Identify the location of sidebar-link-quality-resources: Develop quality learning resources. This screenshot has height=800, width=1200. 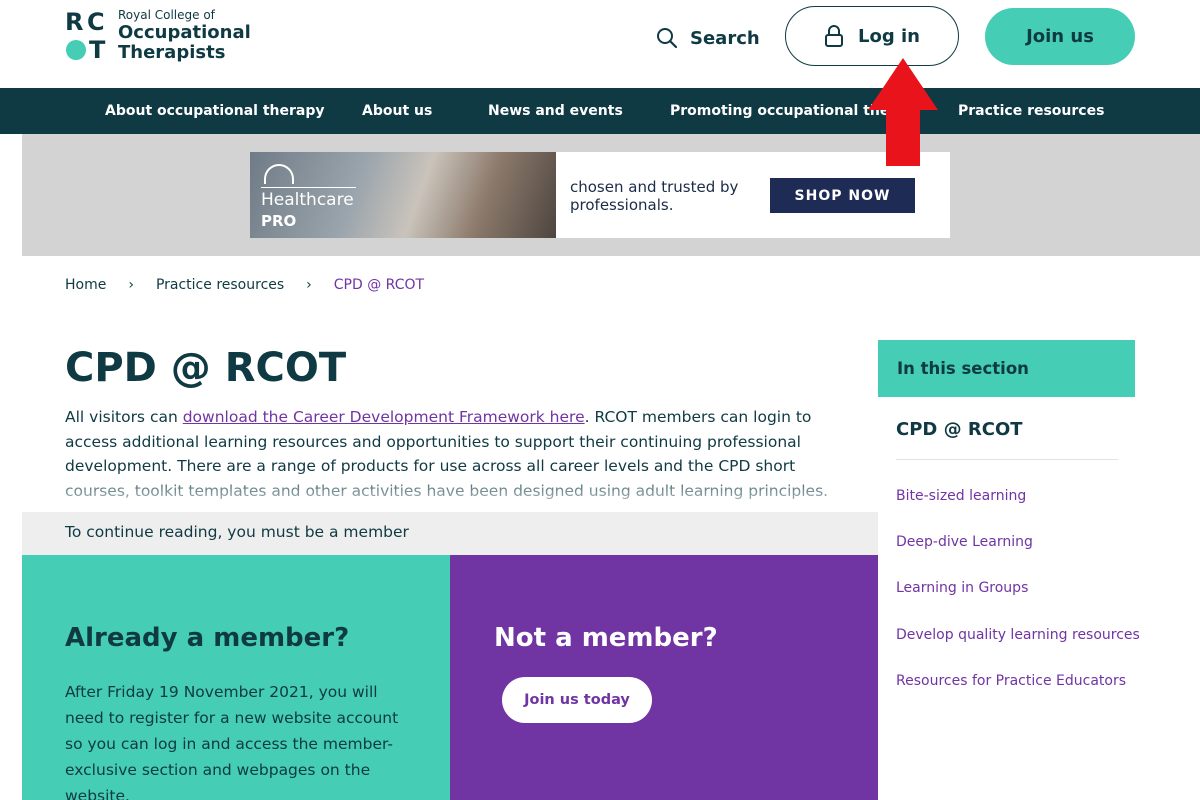
(1018, 635).